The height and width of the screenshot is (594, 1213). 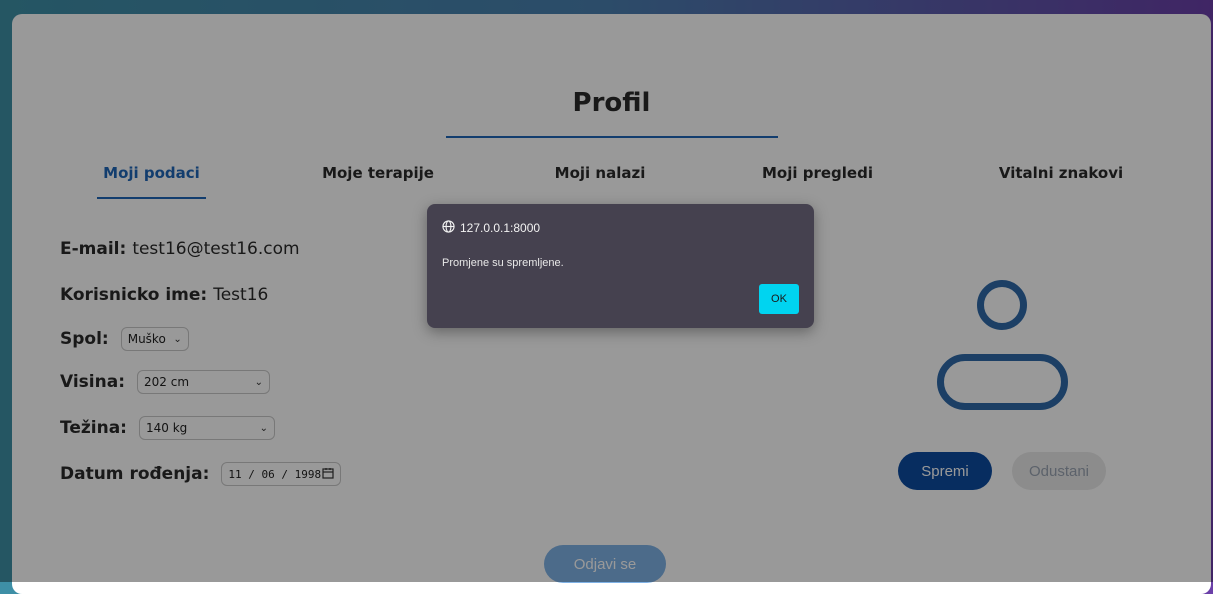 I want to click on dialog-origin: 127.0.0.1:8000, so click(x=491, y=228).